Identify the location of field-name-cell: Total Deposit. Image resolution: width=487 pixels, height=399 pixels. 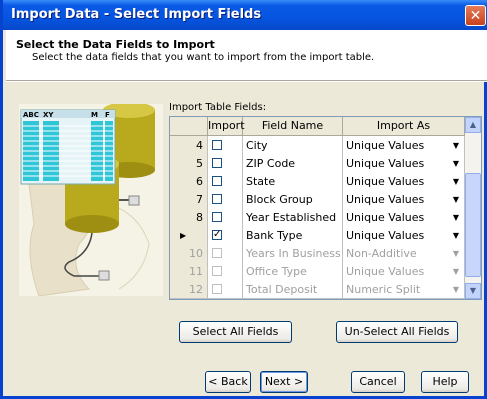
(293, 289).